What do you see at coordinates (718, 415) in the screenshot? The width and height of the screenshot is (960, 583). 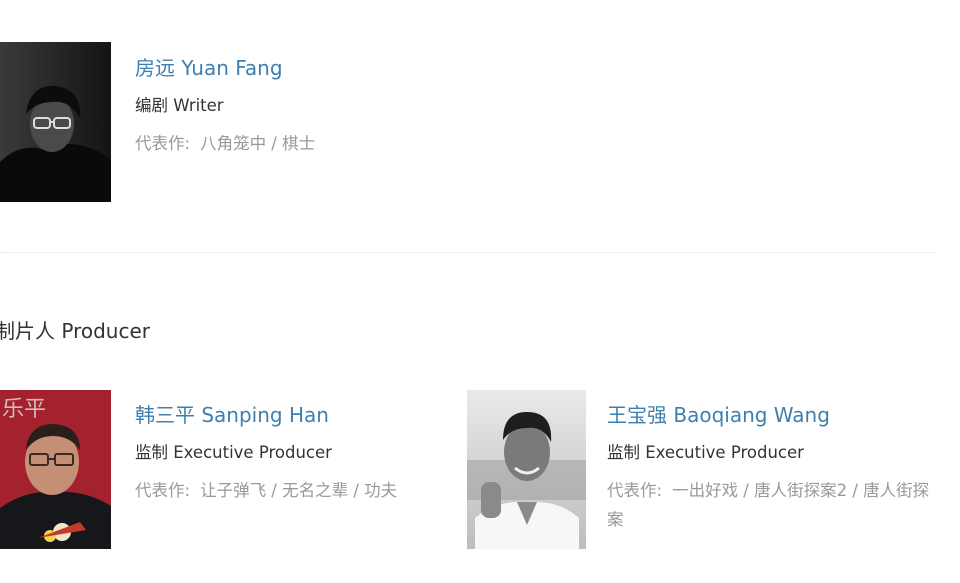 I see `person-name: 王宝强 Baoqiang Wang` at bounding box center [718, 415].